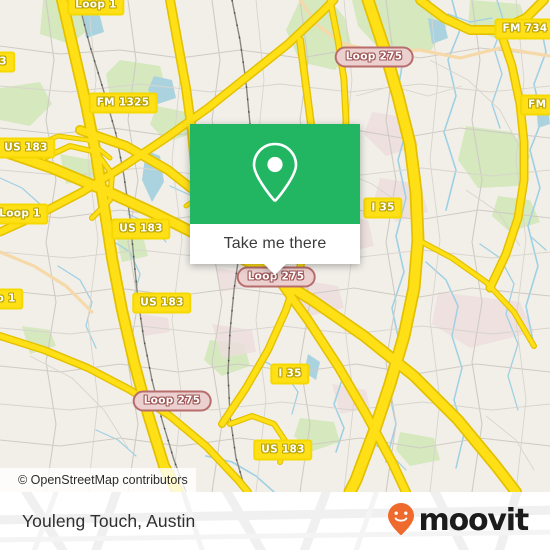 The width and height of the screenshot is (550, 550). What do you see at coordinates (401, 521) in the screenshot?
I see `moovit-pin-icon` at bounding box center [401, 521].